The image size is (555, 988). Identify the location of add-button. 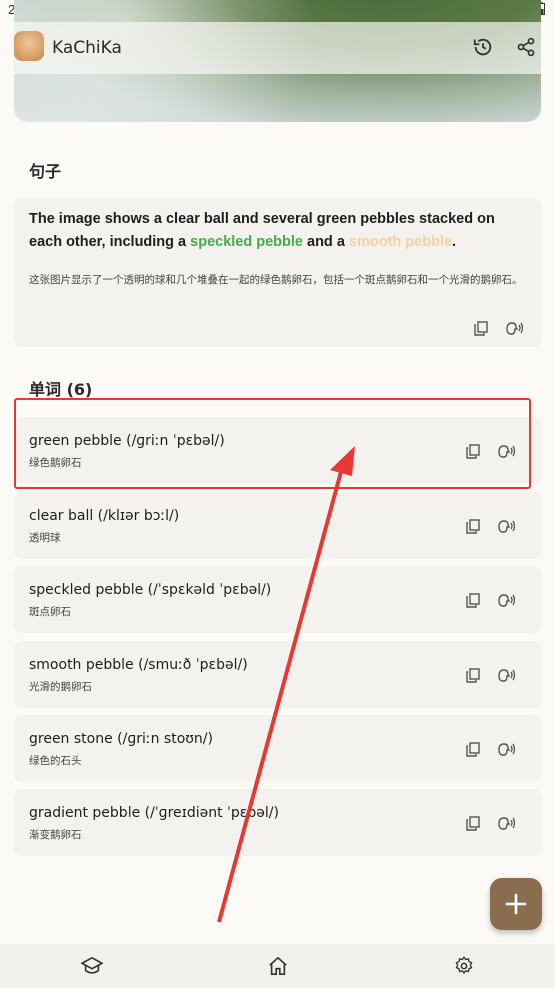
(516, 904).